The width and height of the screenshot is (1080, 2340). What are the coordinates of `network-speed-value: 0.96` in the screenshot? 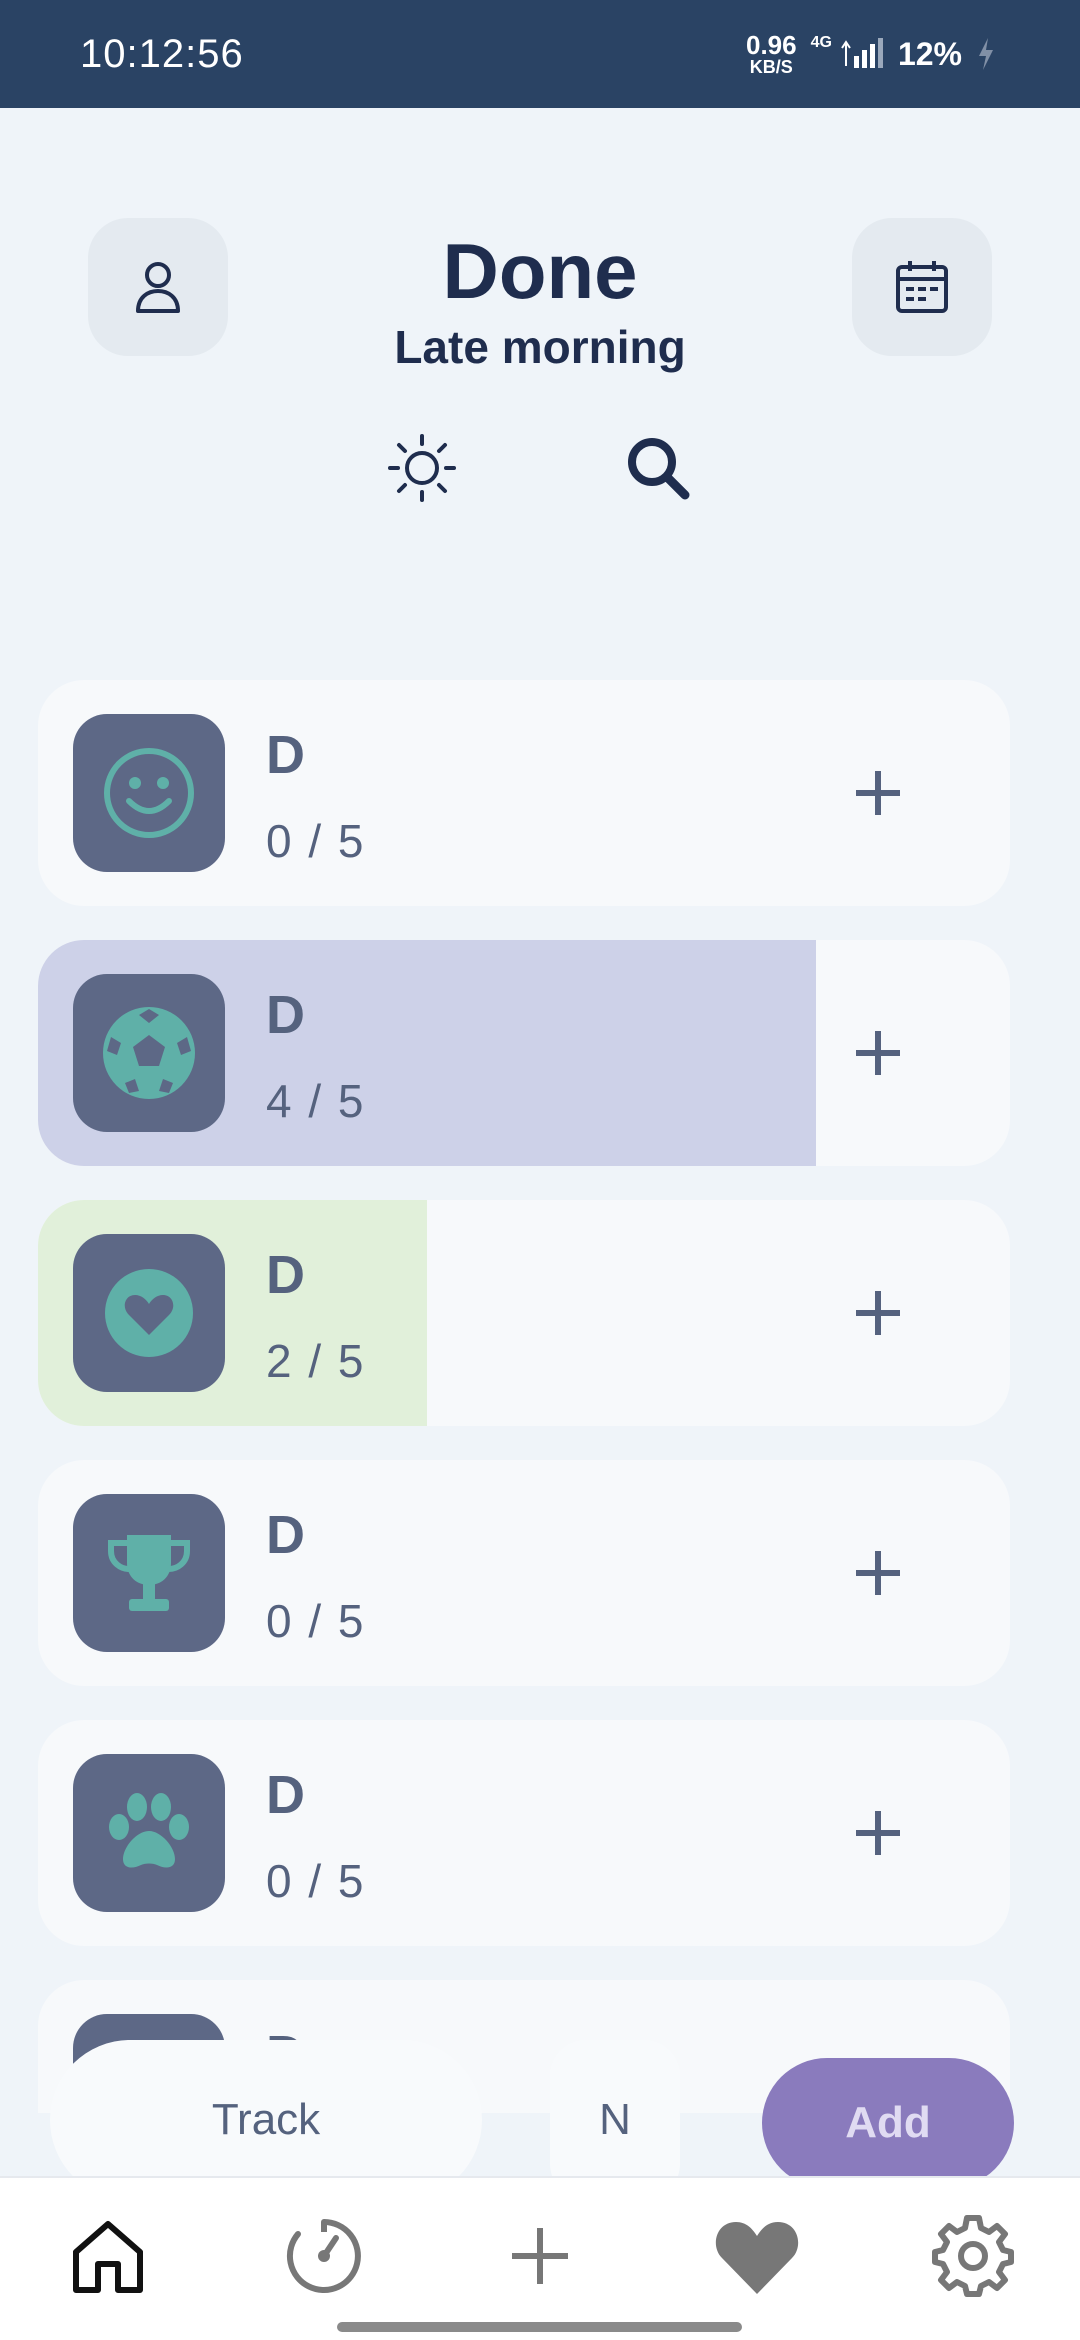 It's located at (771, 45).